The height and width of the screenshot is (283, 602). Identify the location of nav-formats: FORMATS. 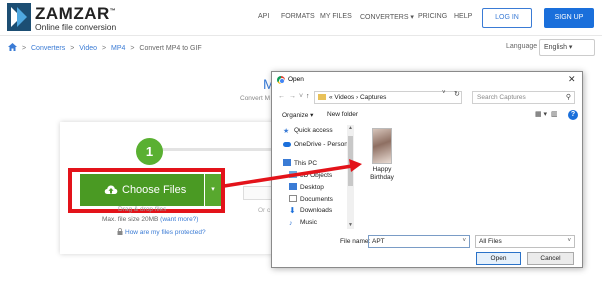
(298, 16).